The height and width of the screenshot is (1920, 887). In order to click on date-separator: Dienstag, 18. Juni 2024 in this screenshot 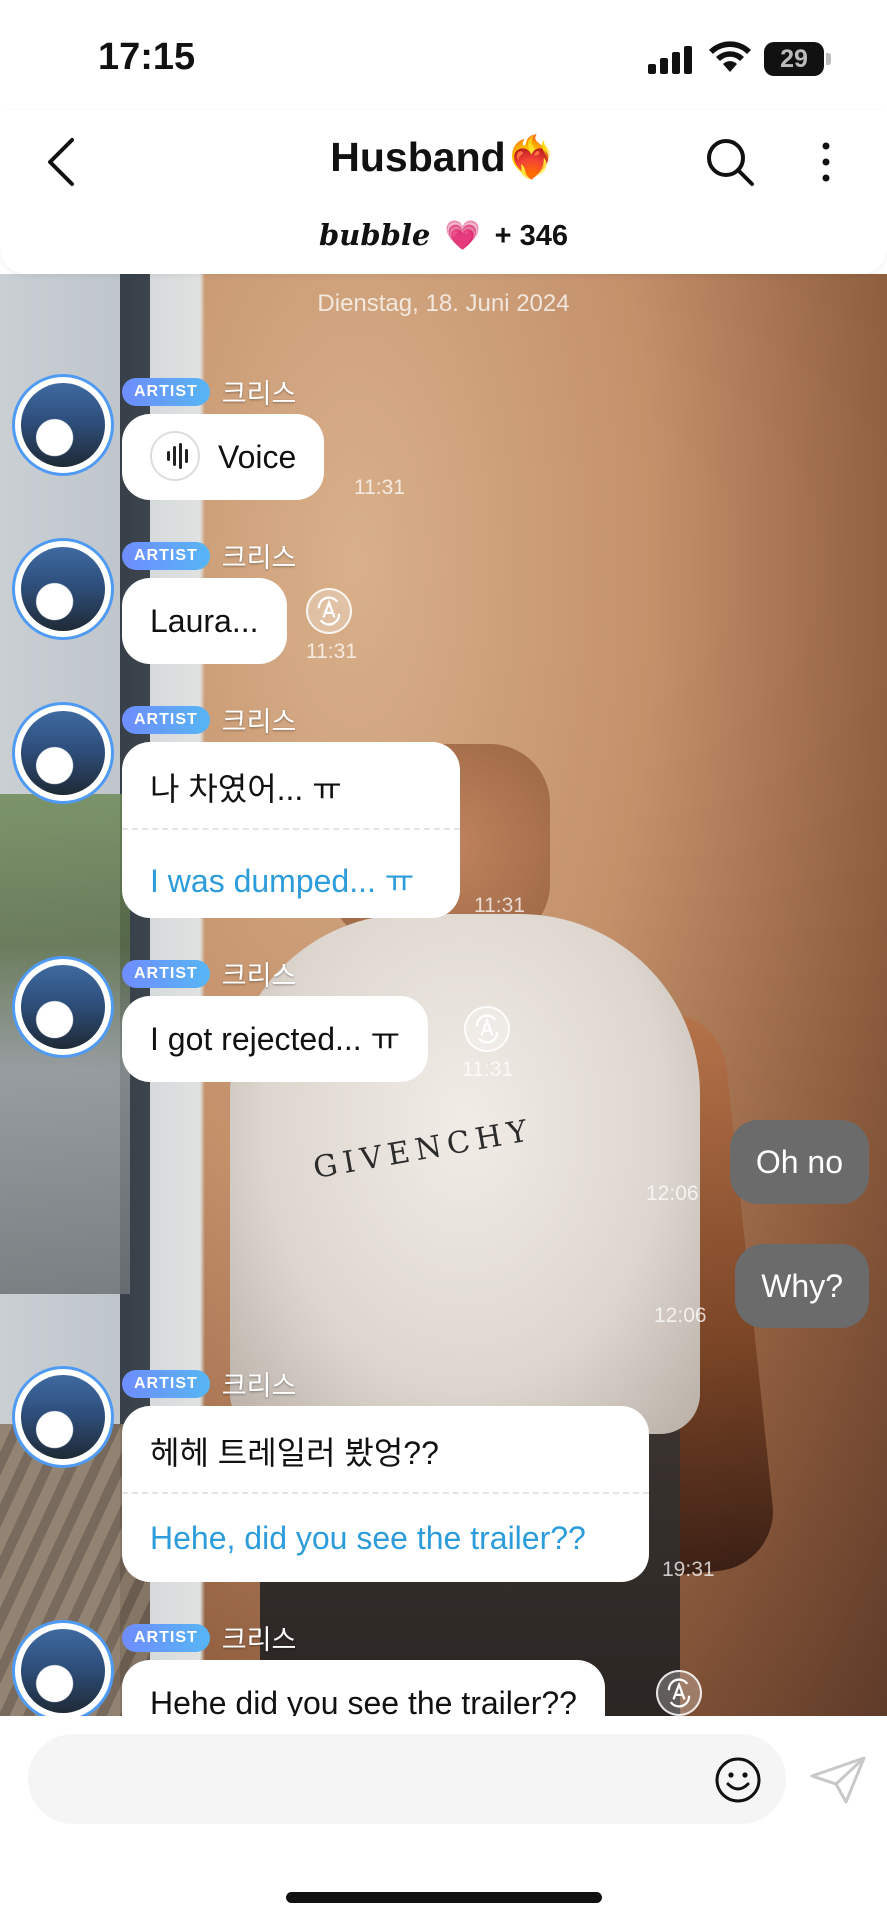, I will do `click(443, 303)`.